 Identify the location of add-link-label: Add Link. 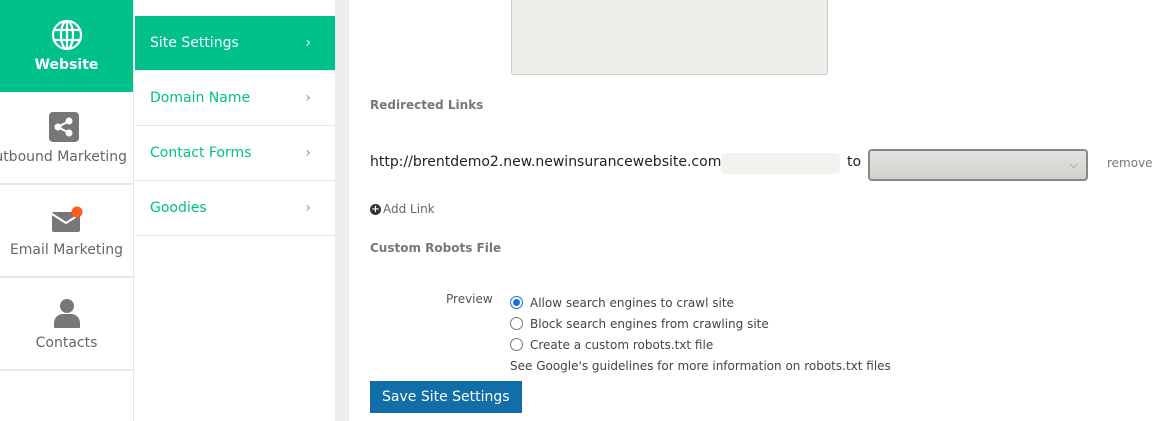
(409, 209).